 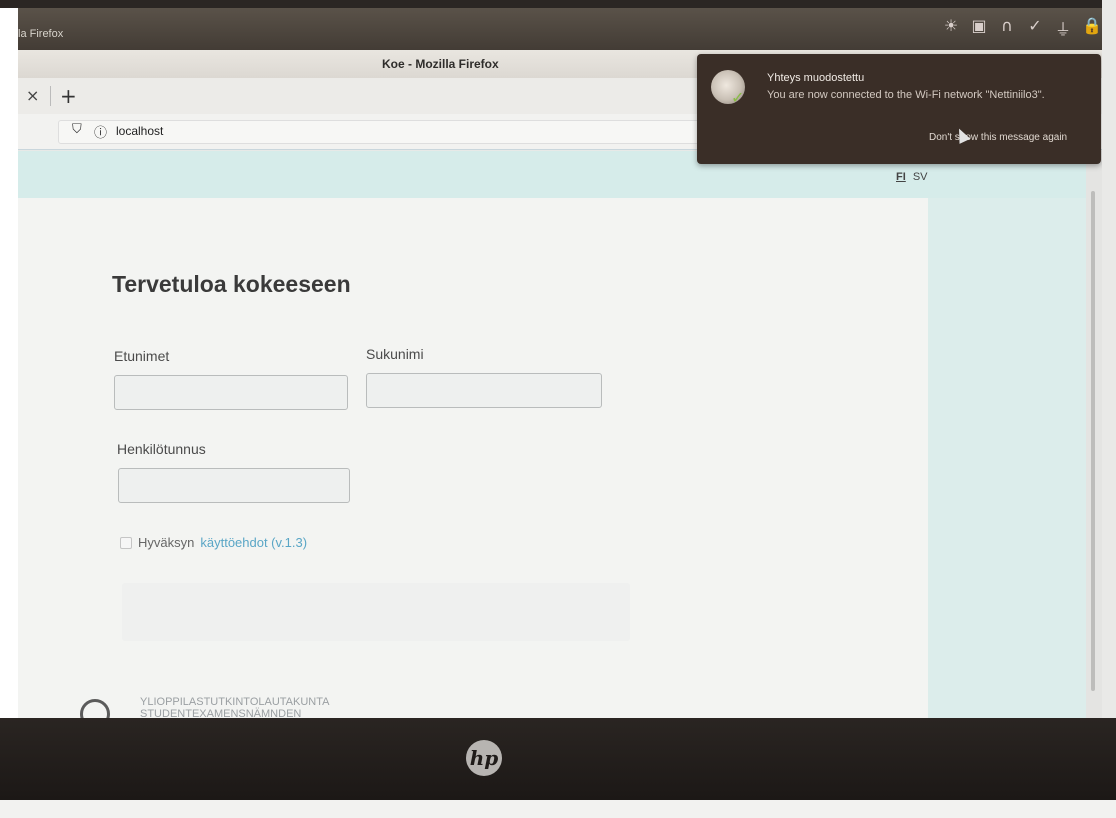 I want to click on ssn-input, so click(x=234, y=485).